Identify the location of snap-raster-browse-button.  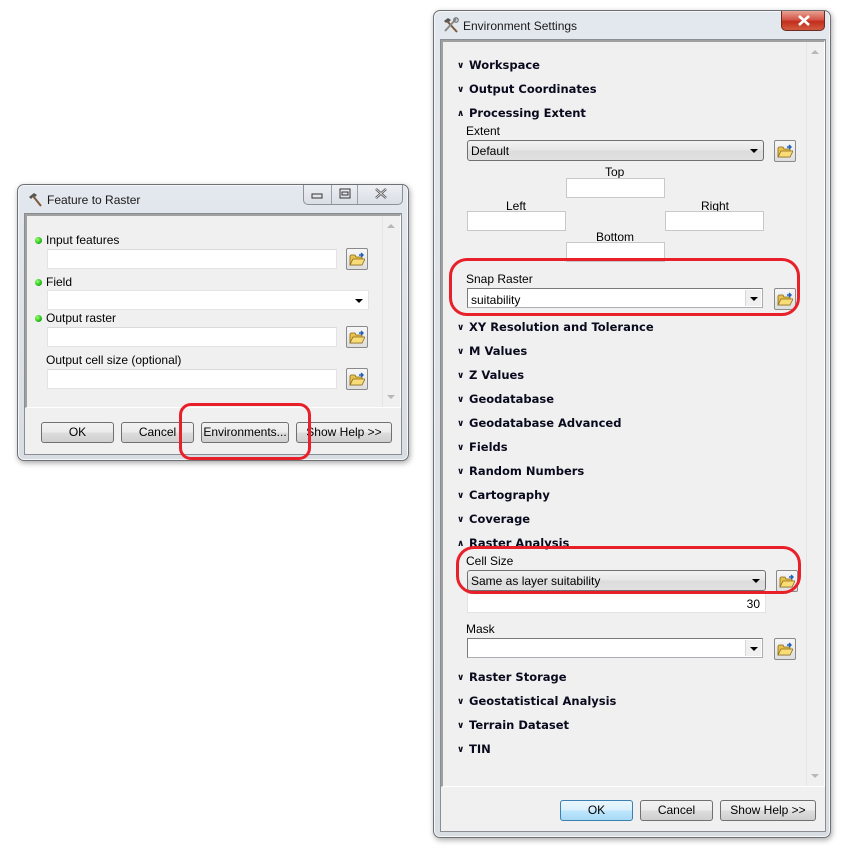
(785, 299).